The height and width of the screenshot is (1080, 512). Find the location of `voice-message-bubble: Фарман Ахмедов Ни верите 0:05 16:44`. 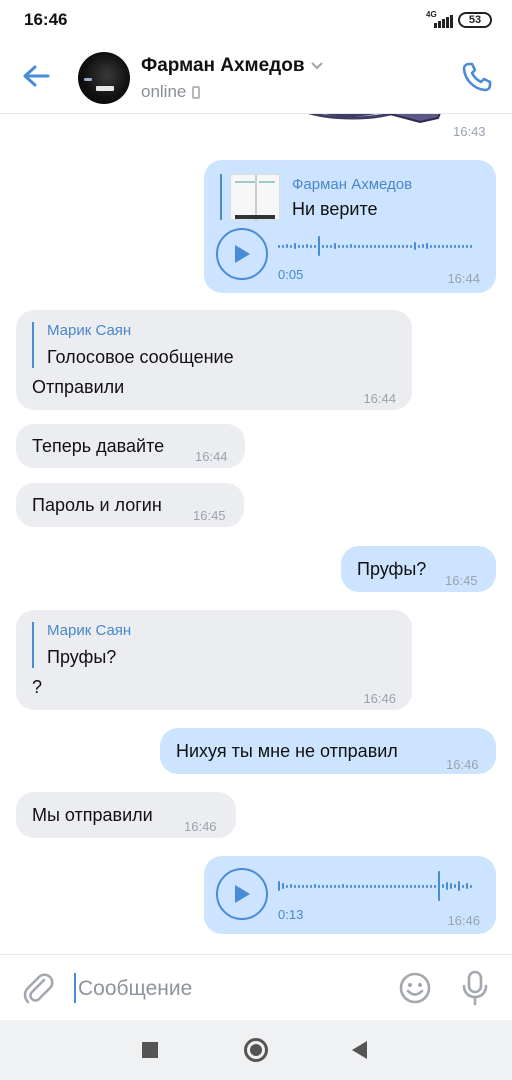

voice-message-bubble: Фарман Ахмедов Ни верите 0:05 16:44 is located at coordinates (350, 226).